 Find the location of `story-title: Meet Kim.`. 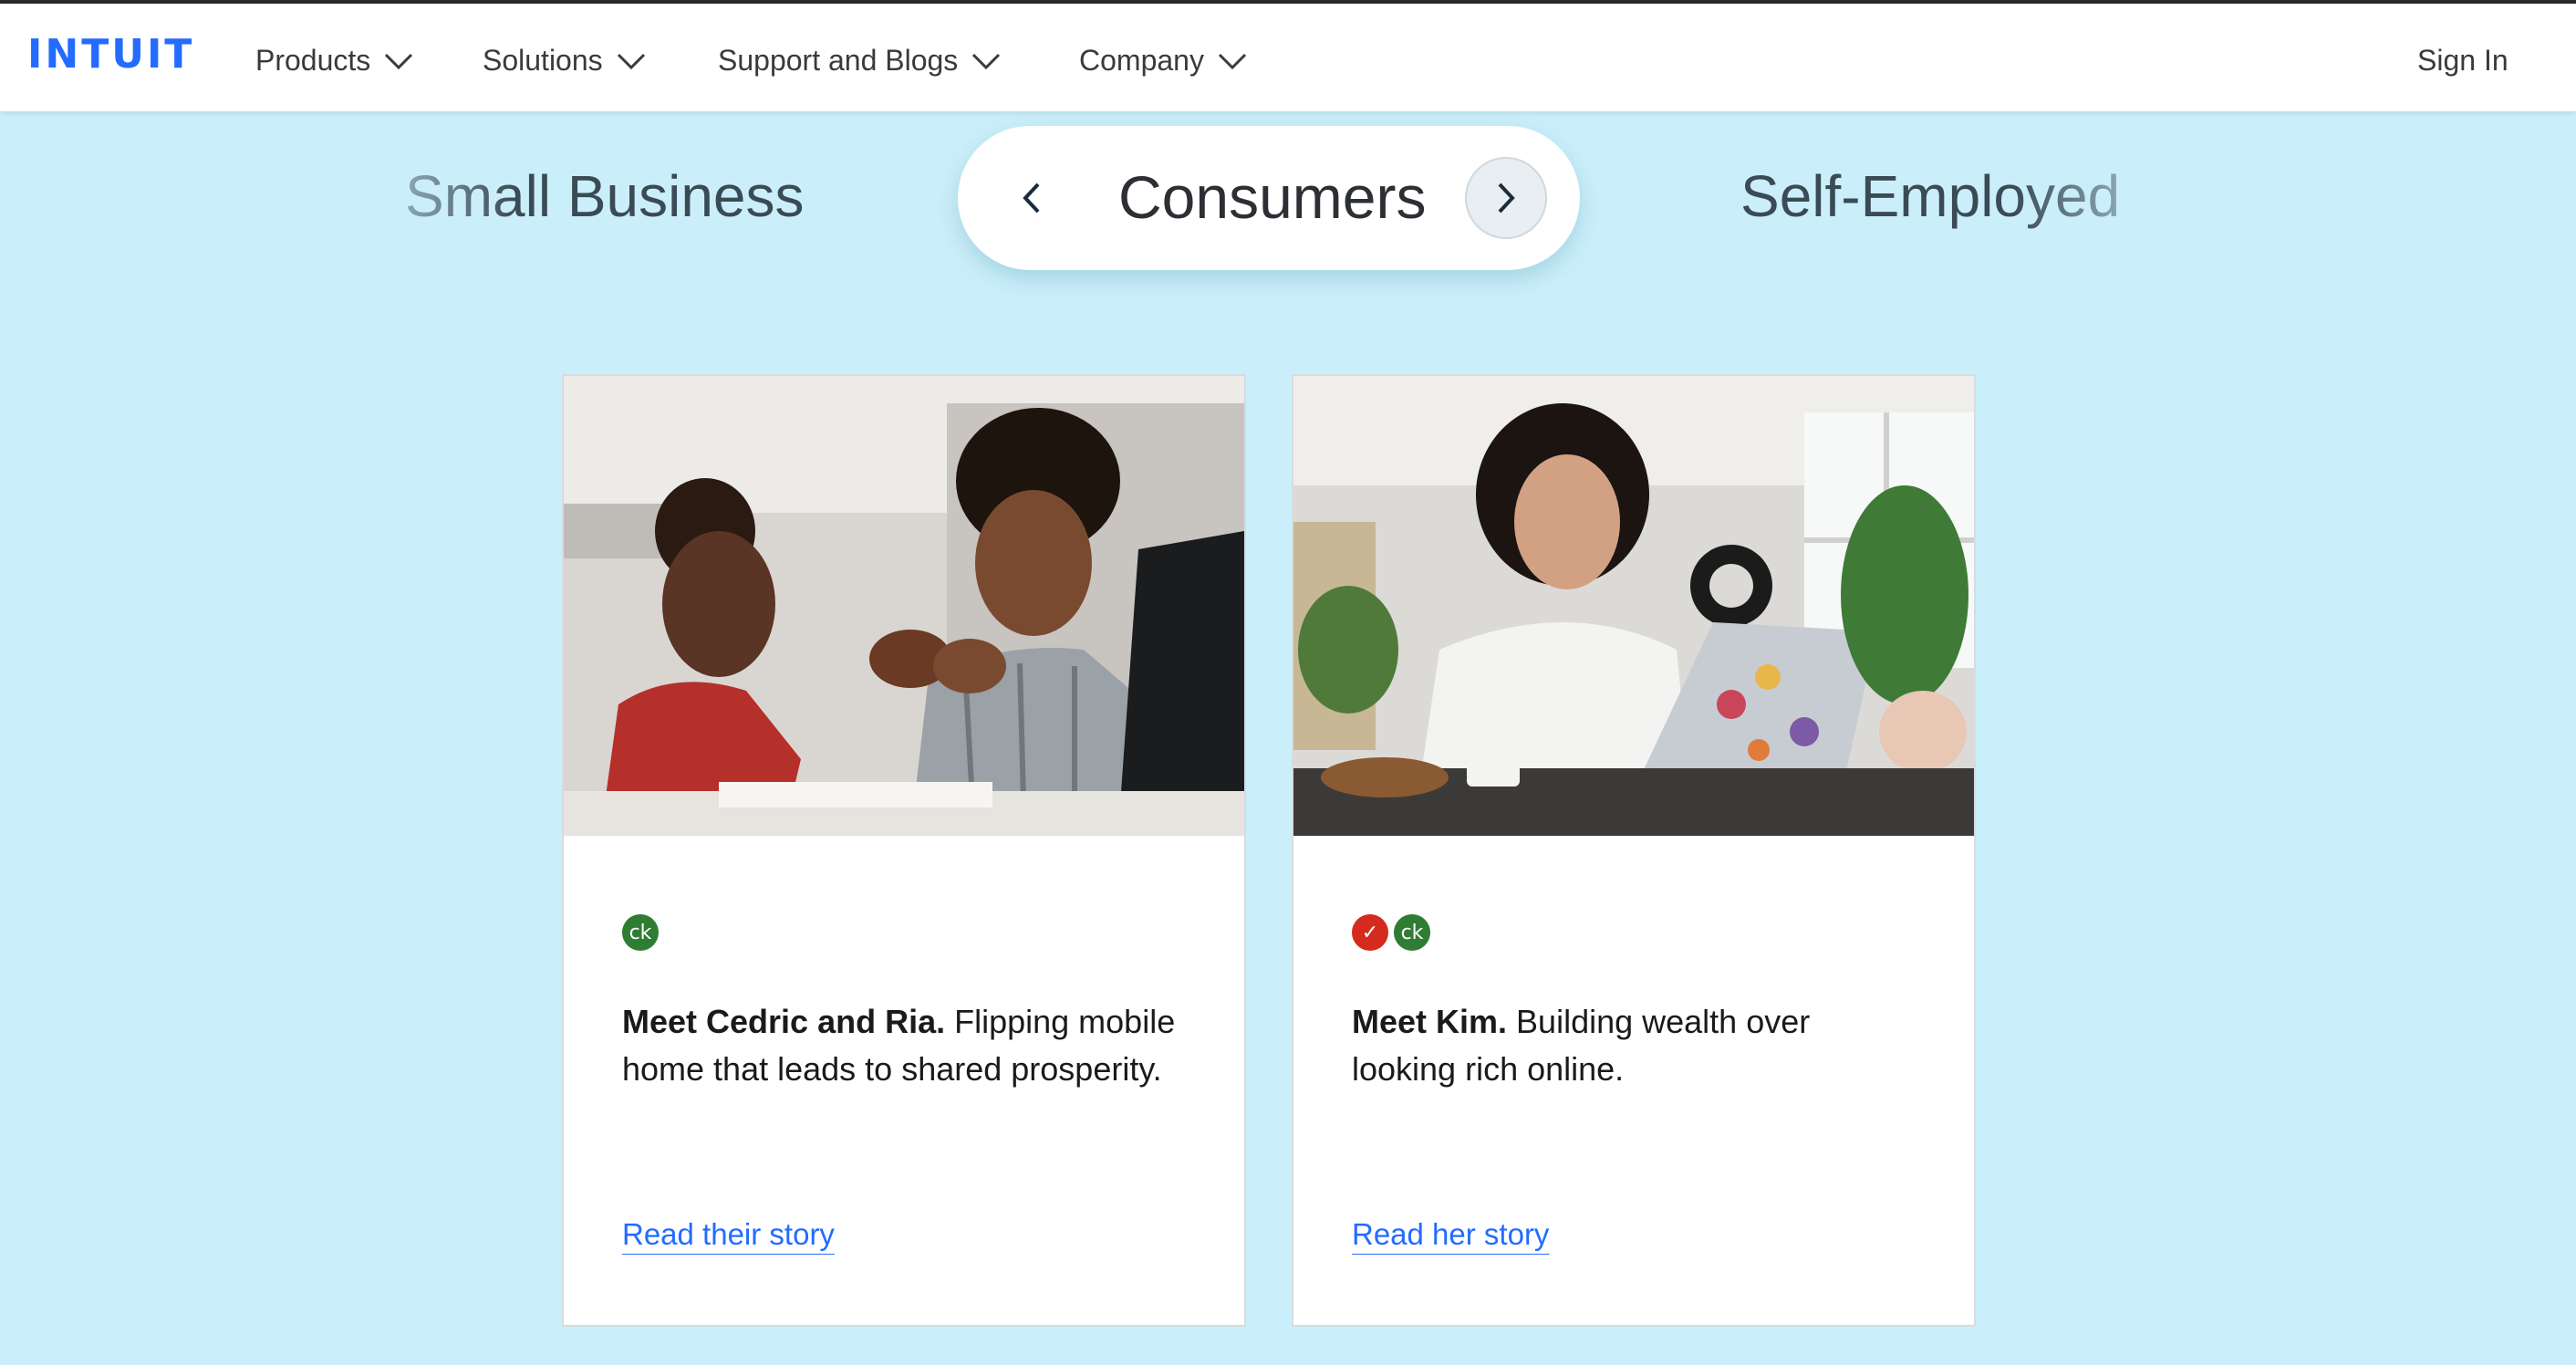

story-title: Meet Kim. is located at coordinates (1430, 1022).